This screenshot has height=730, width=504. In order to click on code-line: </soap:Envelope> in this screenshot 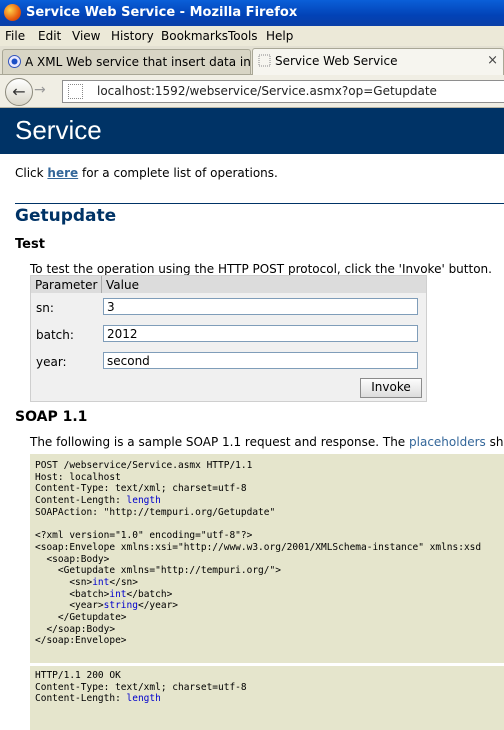, I will do `click(269, 641)`.